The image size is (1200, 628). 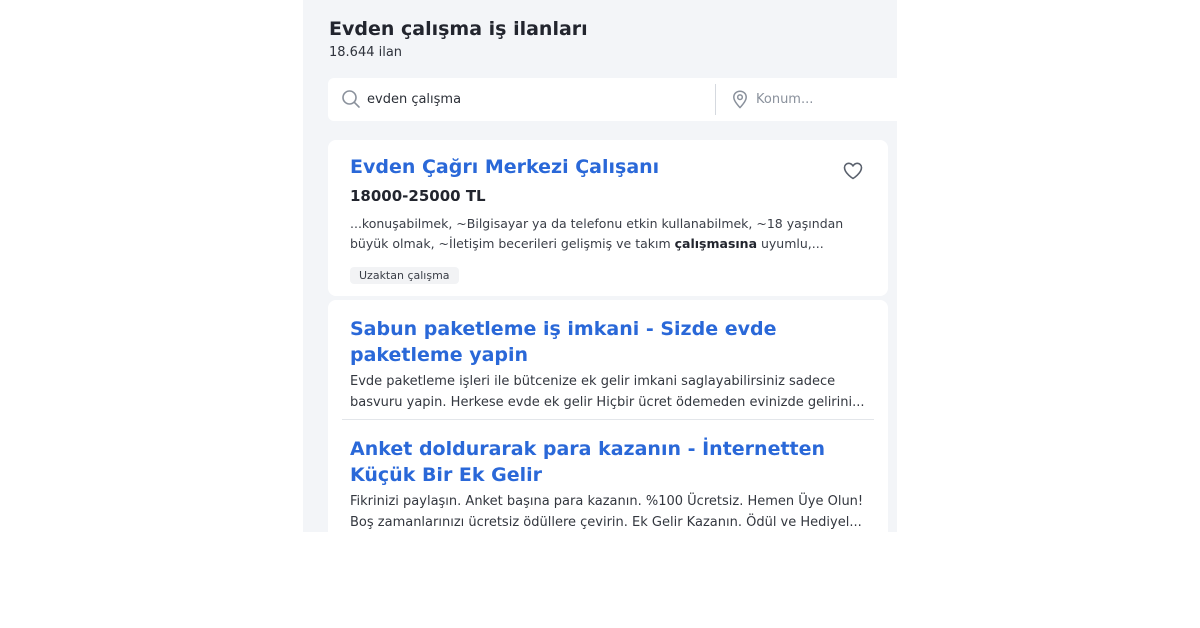 What do you see at coordinates (715, 99) in the screenshot?
I see `search-divider` at bounding box center [715, 99].